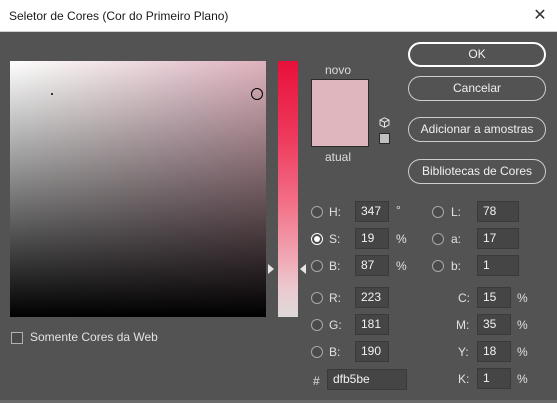  I want to click on close-icon: ✕, so click(540, 16).